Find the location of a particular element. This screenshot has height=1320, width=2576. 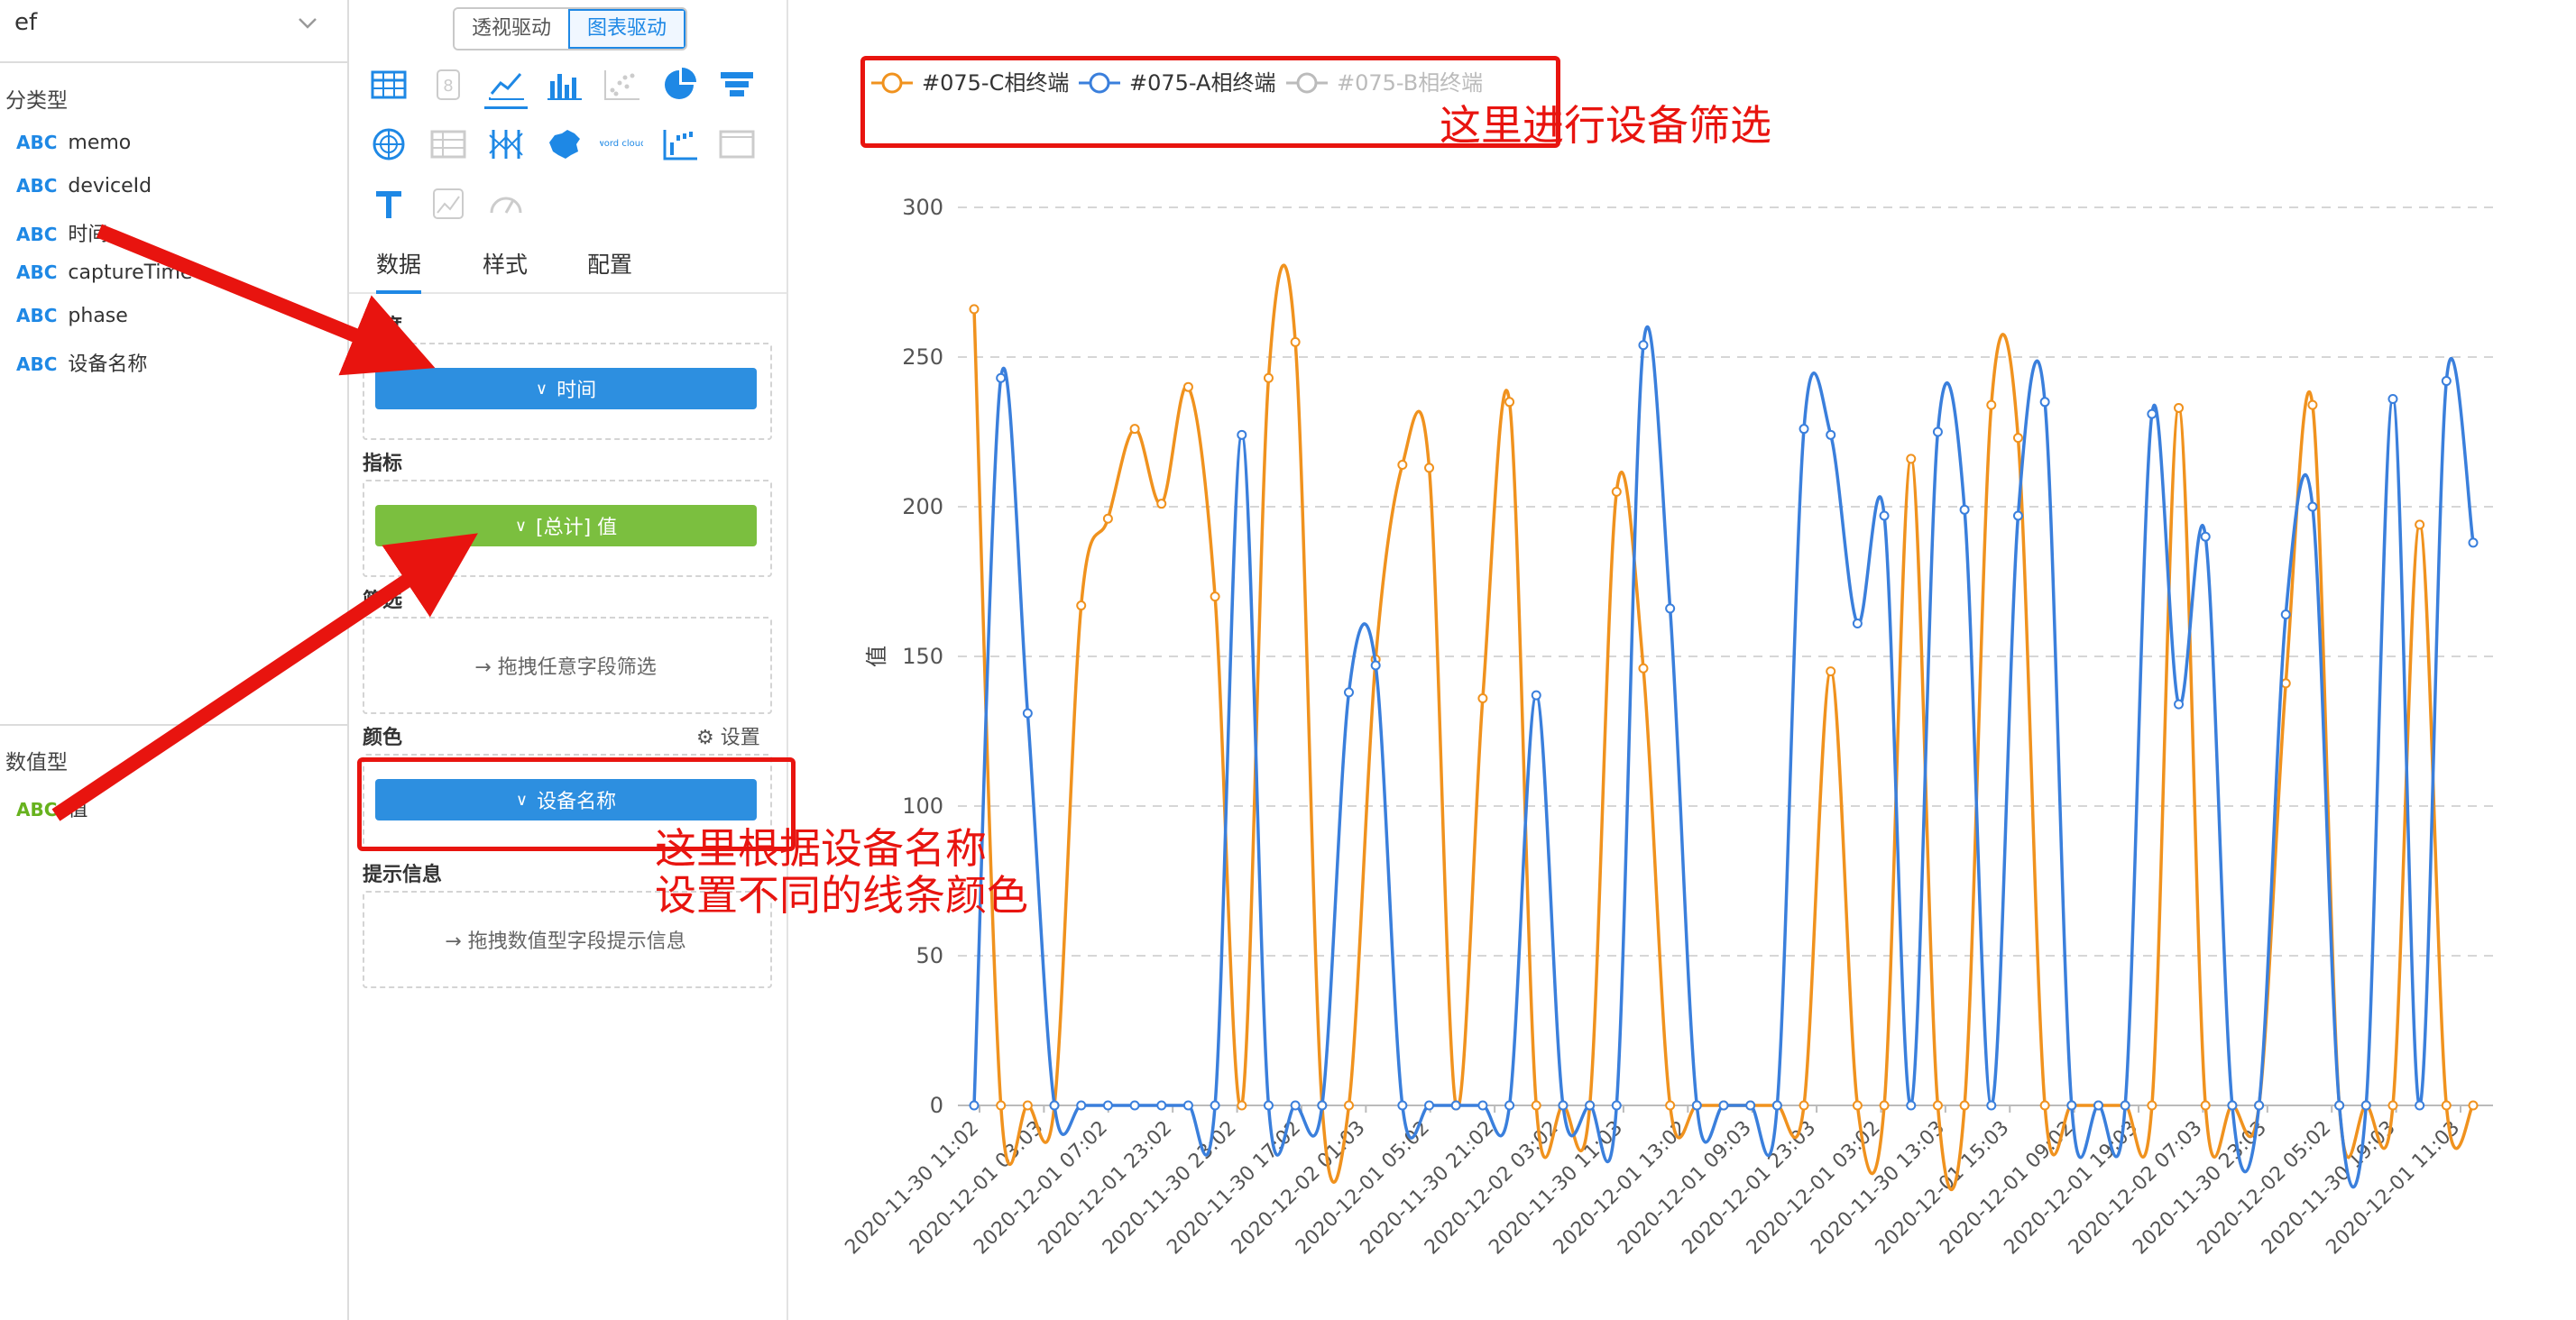

annotation-arrows is located at coordinates (264, 522).